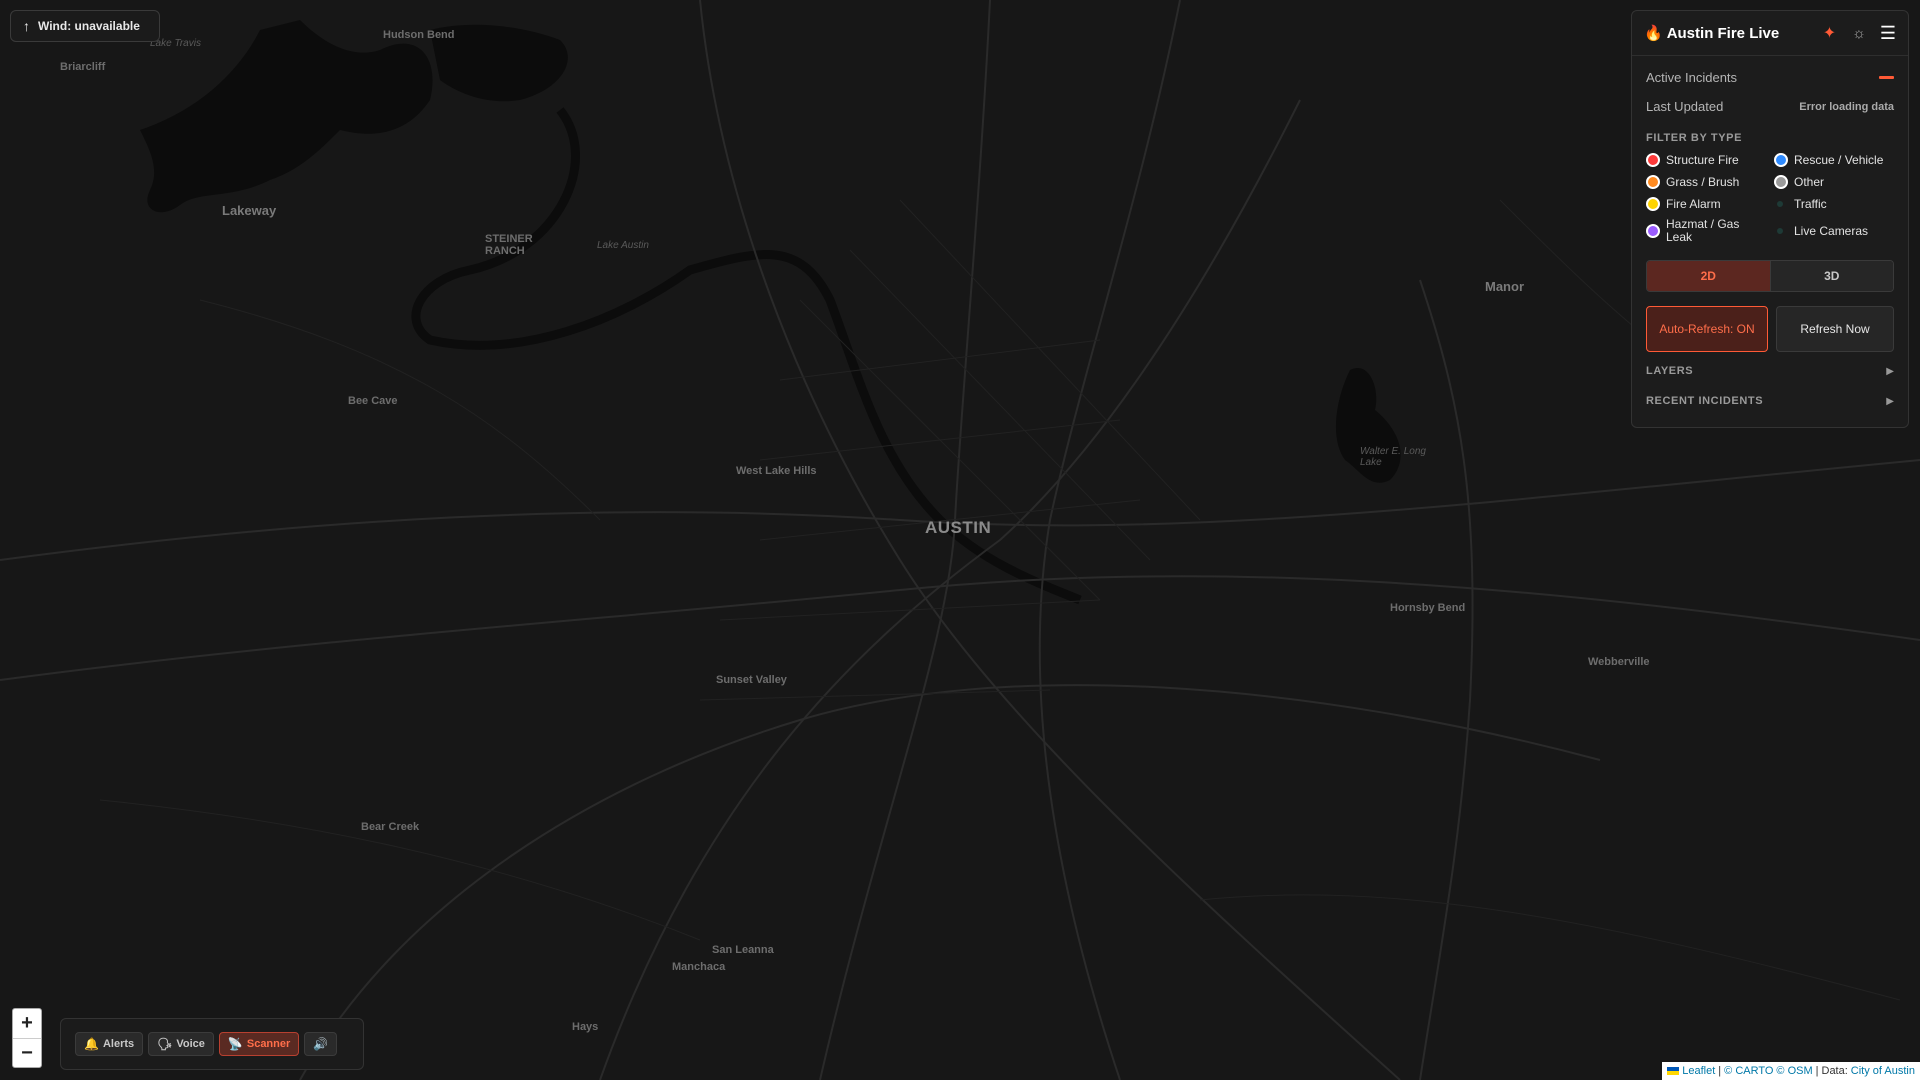  What do you see at coordinates (26, 26) in the screenshot?
I see `wind-arrow-icon: ↑` at bounding box center [26, 26].